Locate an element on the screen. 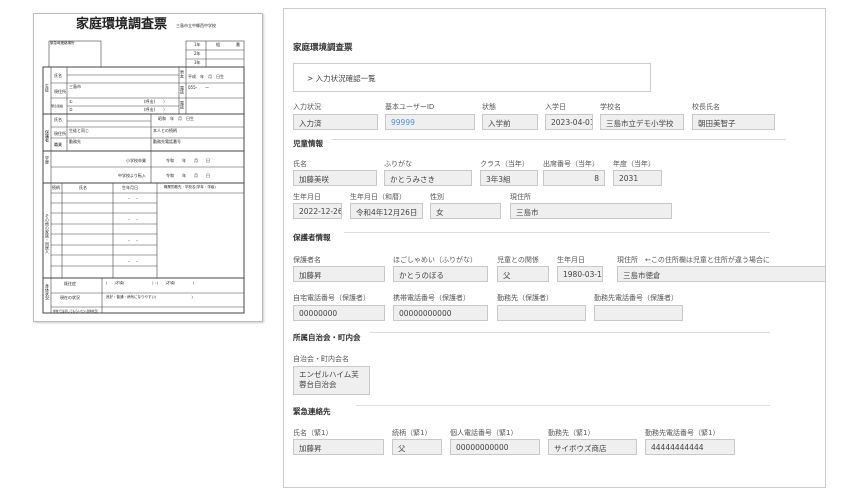 This screenshot has width=852, height=488. workplace-phone-label: 勤務先電話番号（保護者） is located at coordinates (636, 298).